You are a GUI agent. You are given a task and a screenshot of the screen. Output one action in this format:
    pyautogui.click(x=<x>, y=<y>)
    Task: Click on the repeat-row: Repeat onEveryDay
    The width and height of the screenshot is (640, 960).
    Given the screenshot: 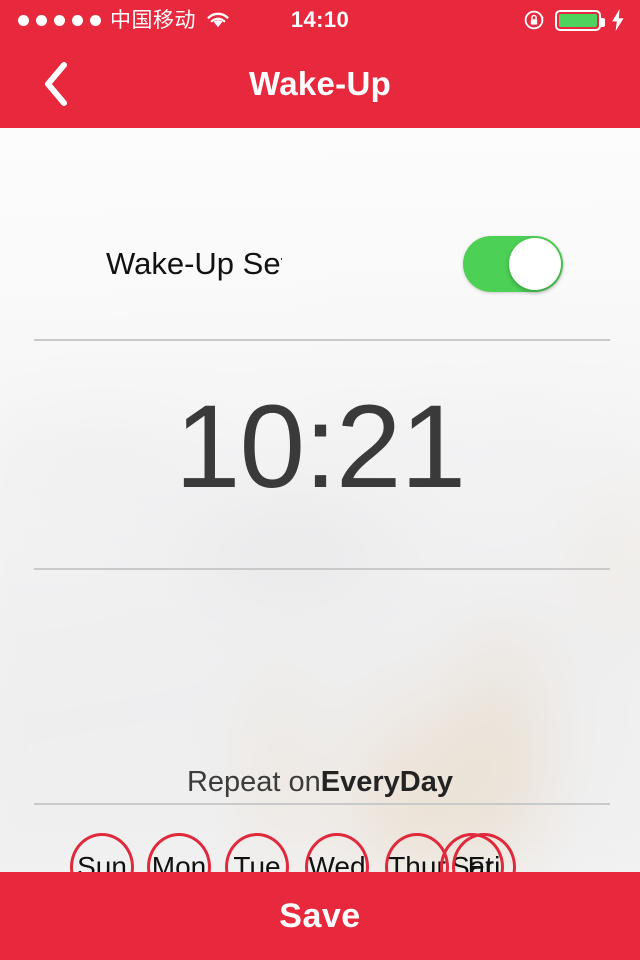 What is the action you would take?
    pyautogui.click(x=320, y=782)
    